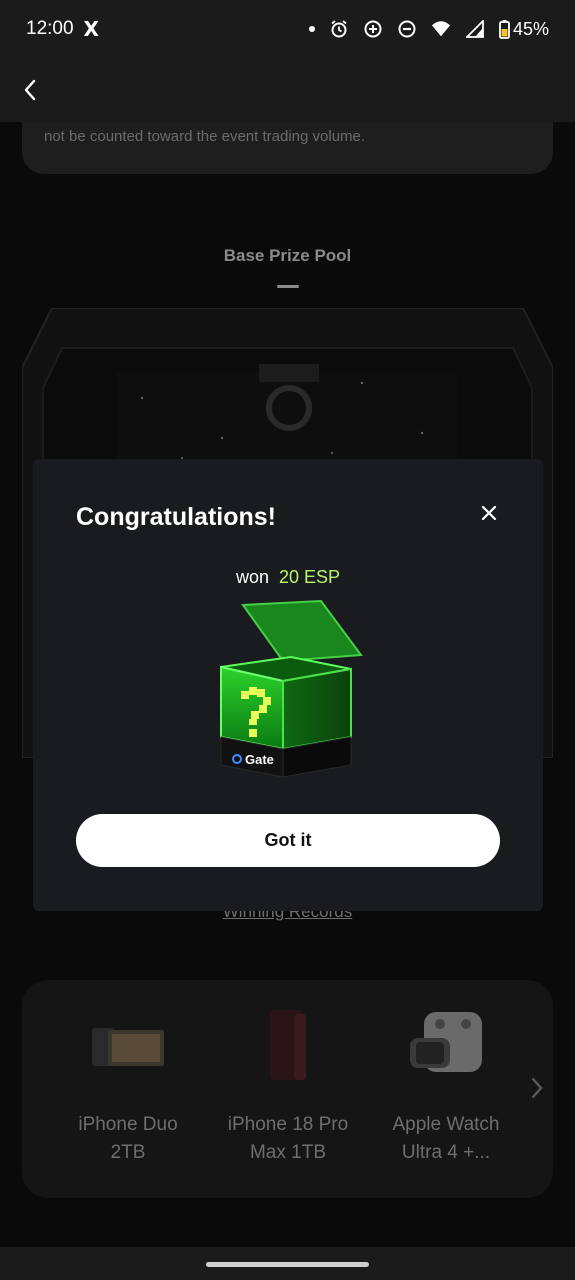  Describe the element at coordinates (252, 577) in the screenshot. I see `won-label: won` at that location.